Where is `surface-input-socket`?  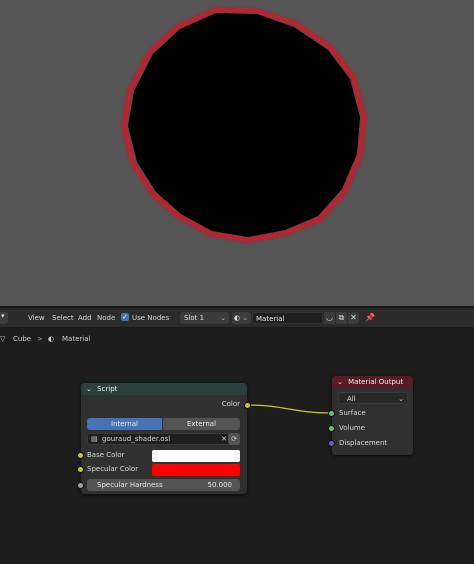
surface-input-socket is located at coordinates (331, 413).